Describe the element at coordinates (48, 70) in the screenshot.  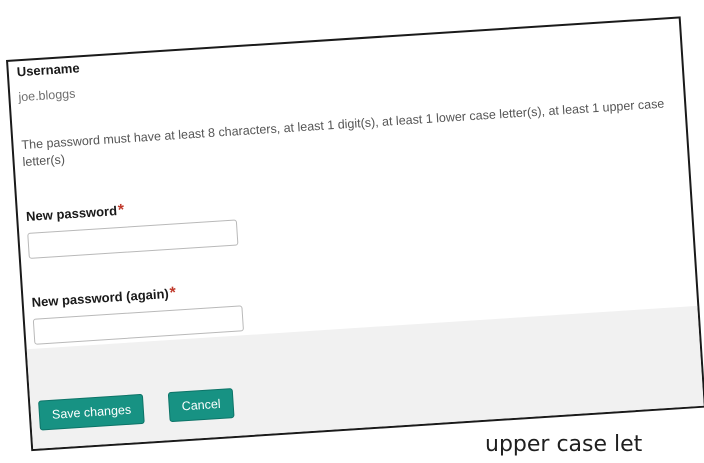
I see `username-label: Username` at that location.